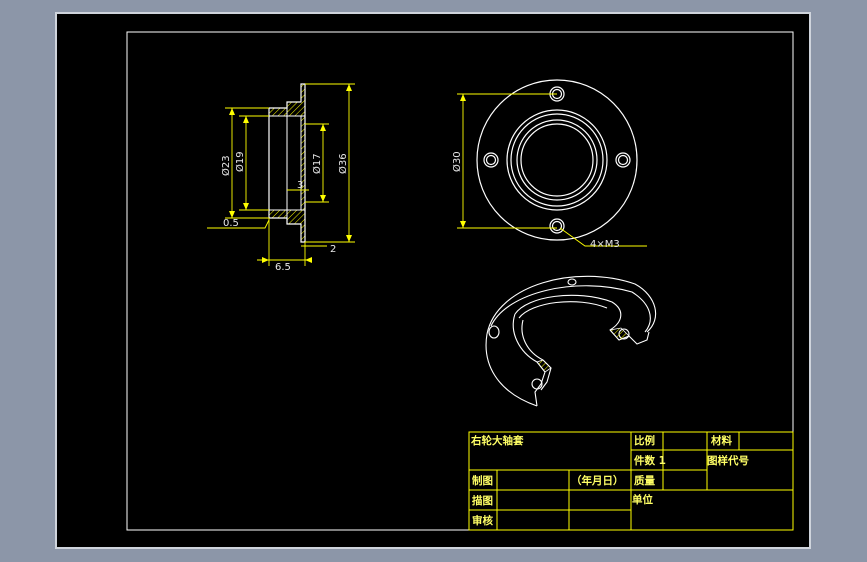 Image resolution: width=867 pixels, height=562 pixels. I want to click on section-hatch-sleeve, so click(278, 112).